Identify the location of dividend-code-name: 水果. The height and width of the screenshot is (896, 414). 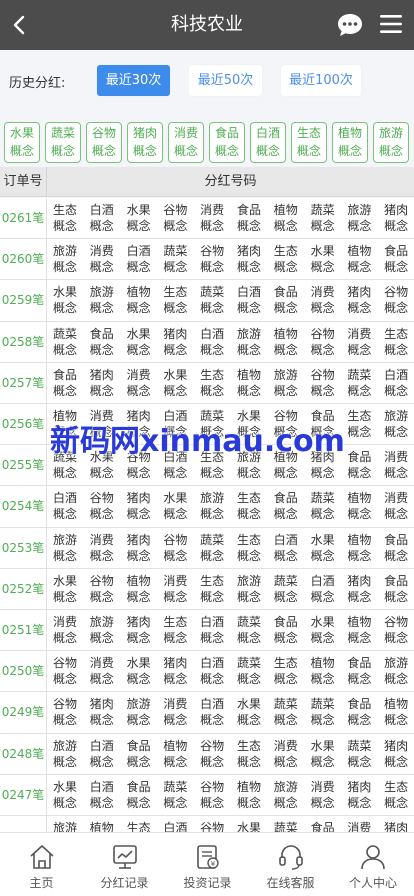
(248, 826).